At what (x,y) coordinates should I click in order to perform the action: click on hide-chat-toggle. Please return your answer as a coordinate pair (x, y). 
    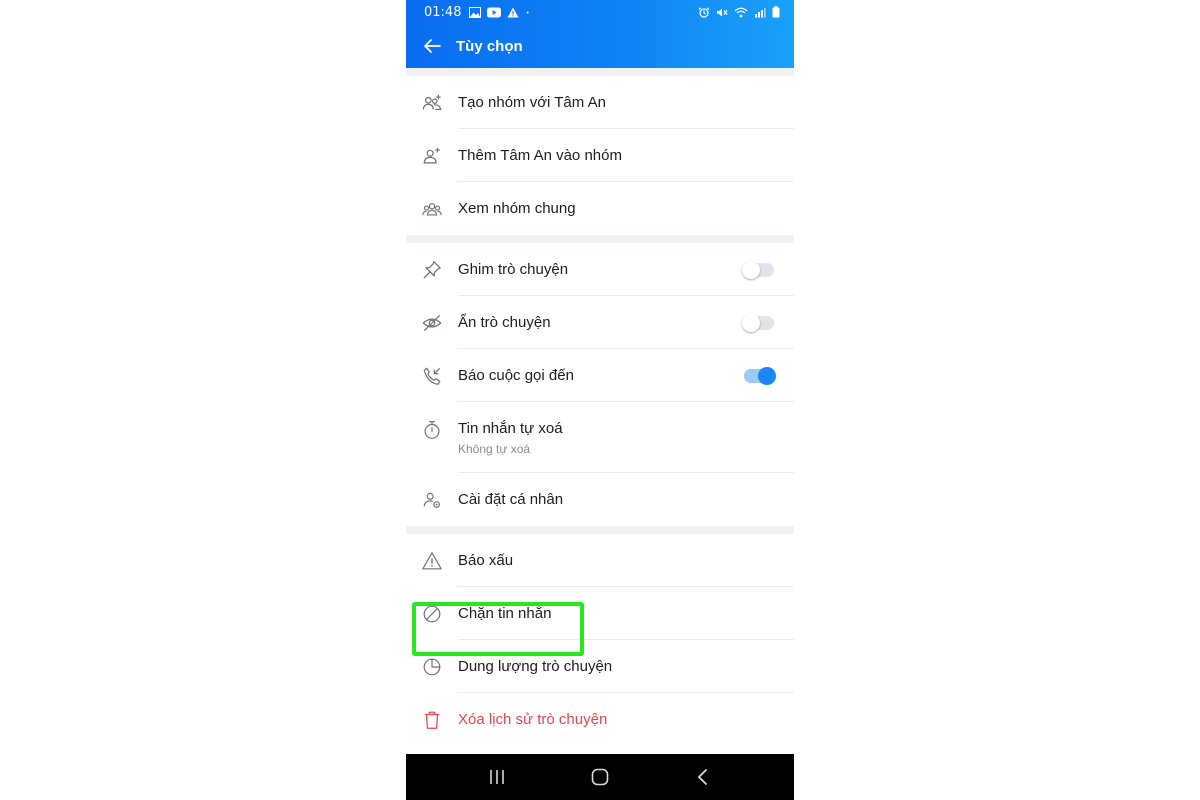
    Looking at the image, I should click on (758, 322).